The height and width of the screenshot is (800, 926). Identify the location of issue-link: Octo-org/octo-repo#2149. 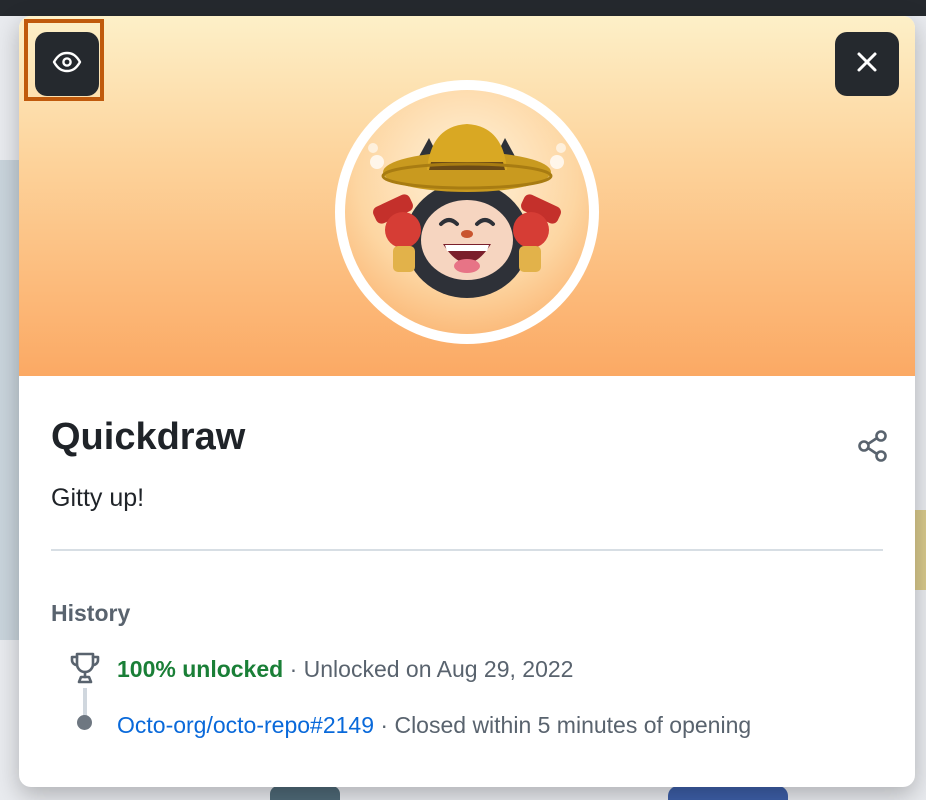
(245, 725).